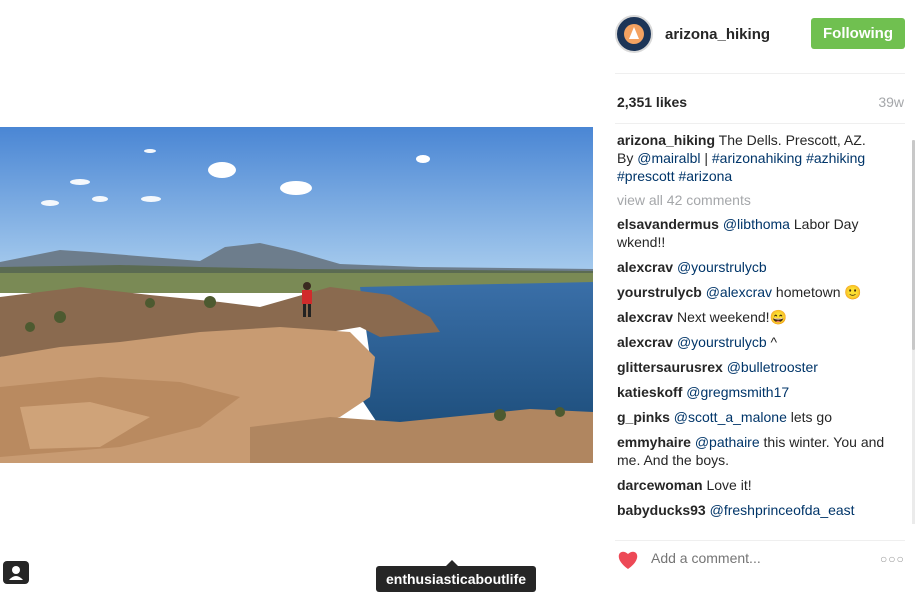 The image size is (917, 592). What do you see at coordinates (751, 558) in the screenshot?
I see `add-comment-input` at bounding box center [751, 558].